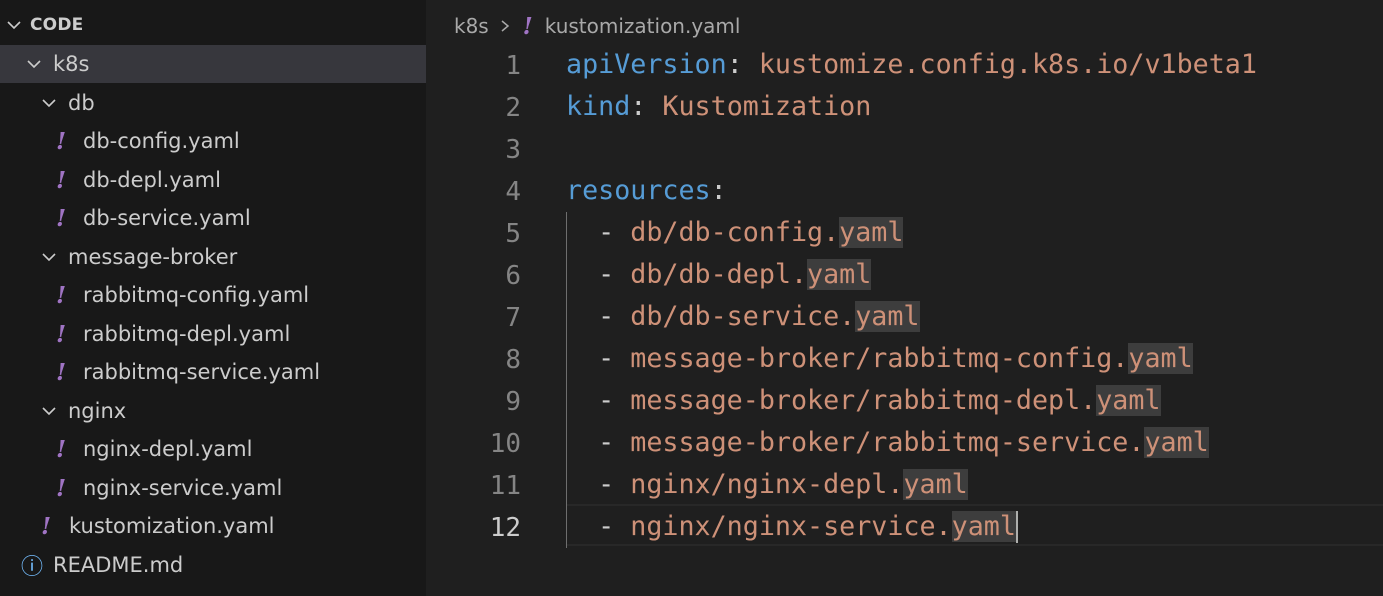  I want to click on breadcrumb: k8s ! kustomization.yaml, so click(597, 26).